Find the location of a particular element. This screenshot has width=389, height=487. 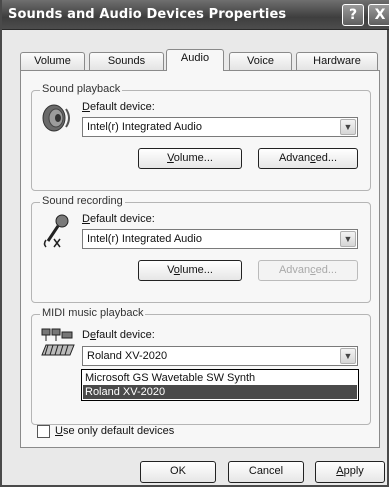

ok-button: OK is located at coordinates (178, 472).